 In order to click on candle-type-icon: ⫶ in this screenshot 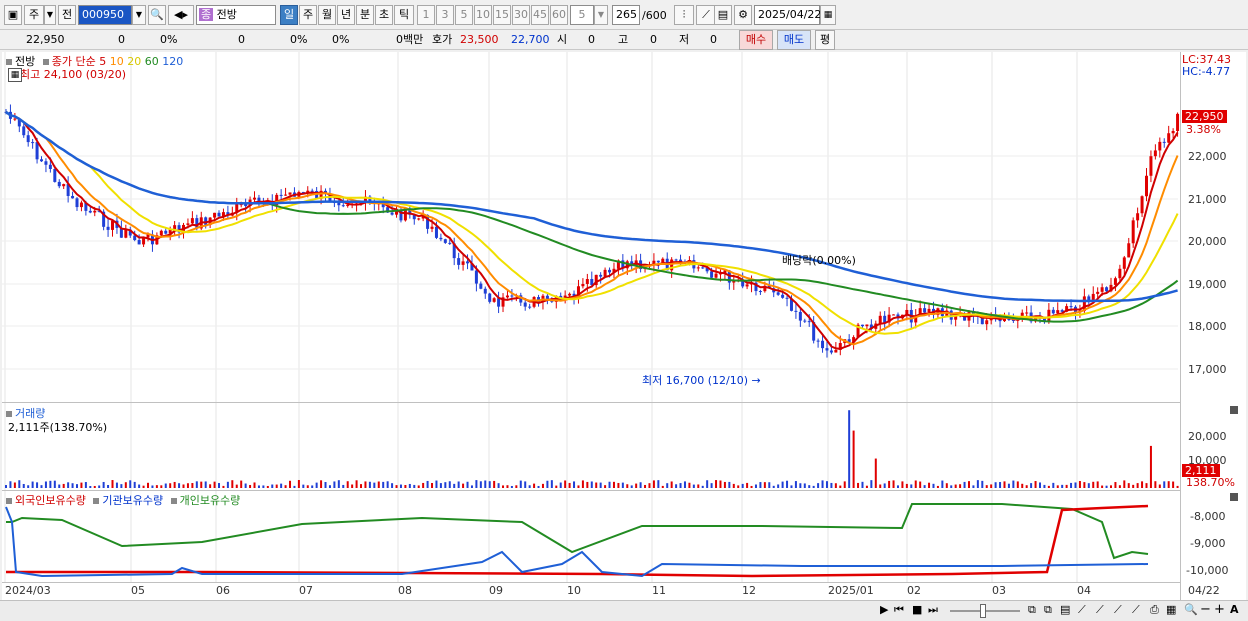, I will do `click(684, 15)`.